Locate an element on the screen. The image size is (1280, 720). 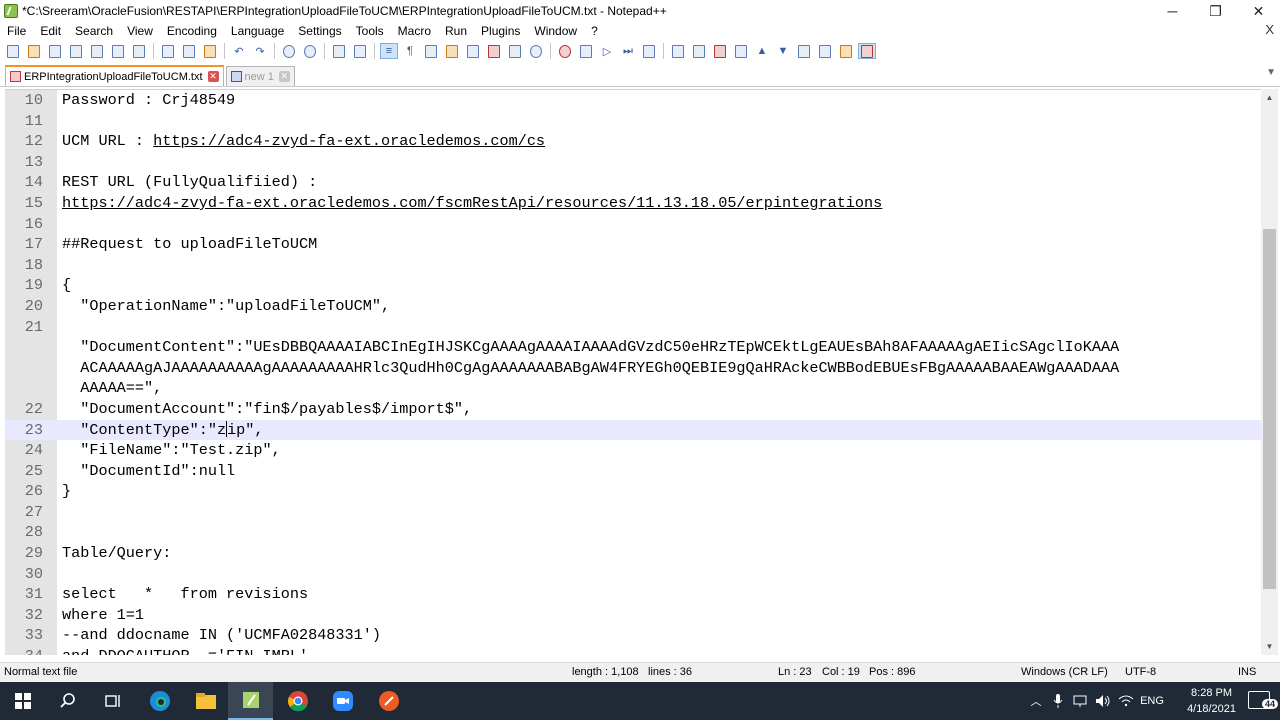
editor-line: 29 Table/Query: is located at coordinates (633, 553).